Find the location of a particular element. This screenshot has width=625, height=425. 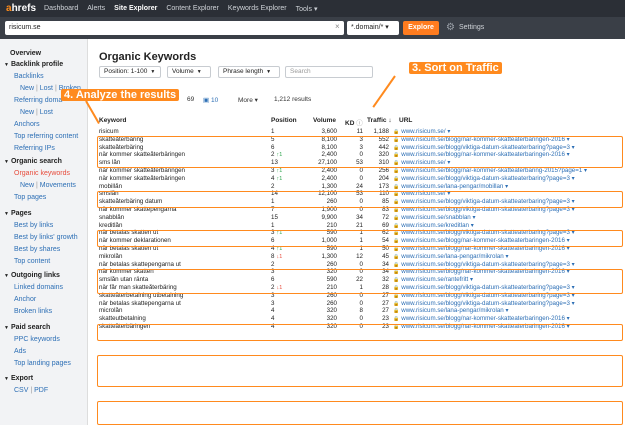

keyword-cell: microlån is located at coordinates (184, 311).